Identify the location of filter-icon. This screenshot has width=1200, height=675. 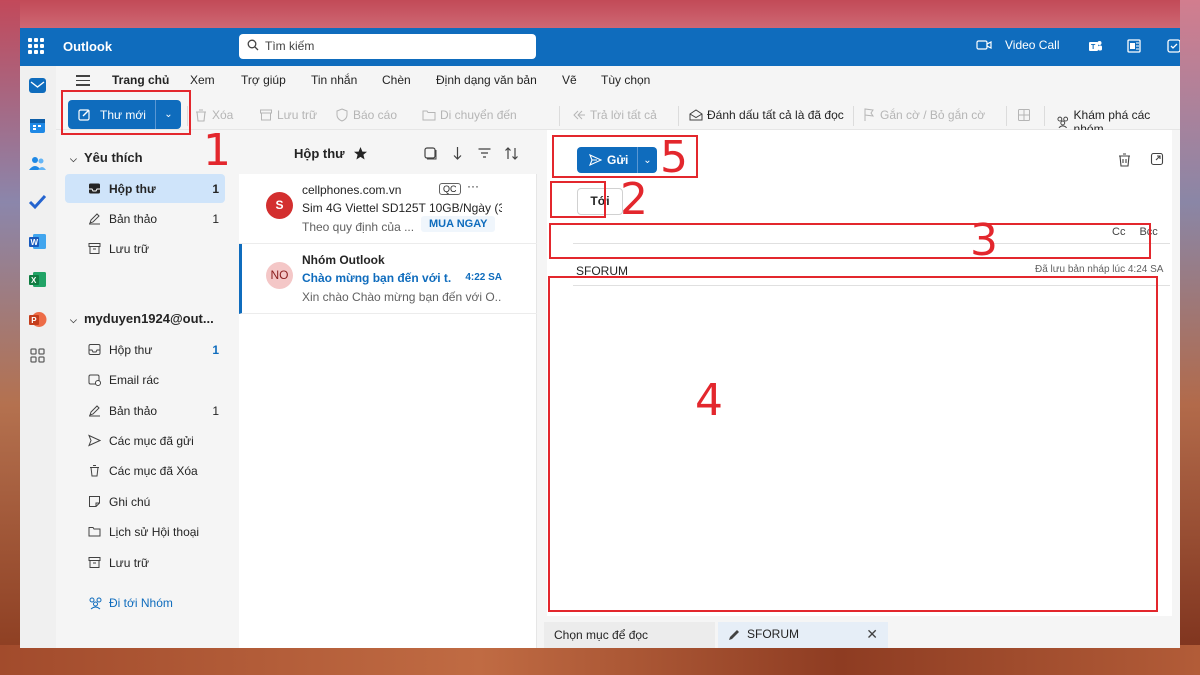
(484, 153).